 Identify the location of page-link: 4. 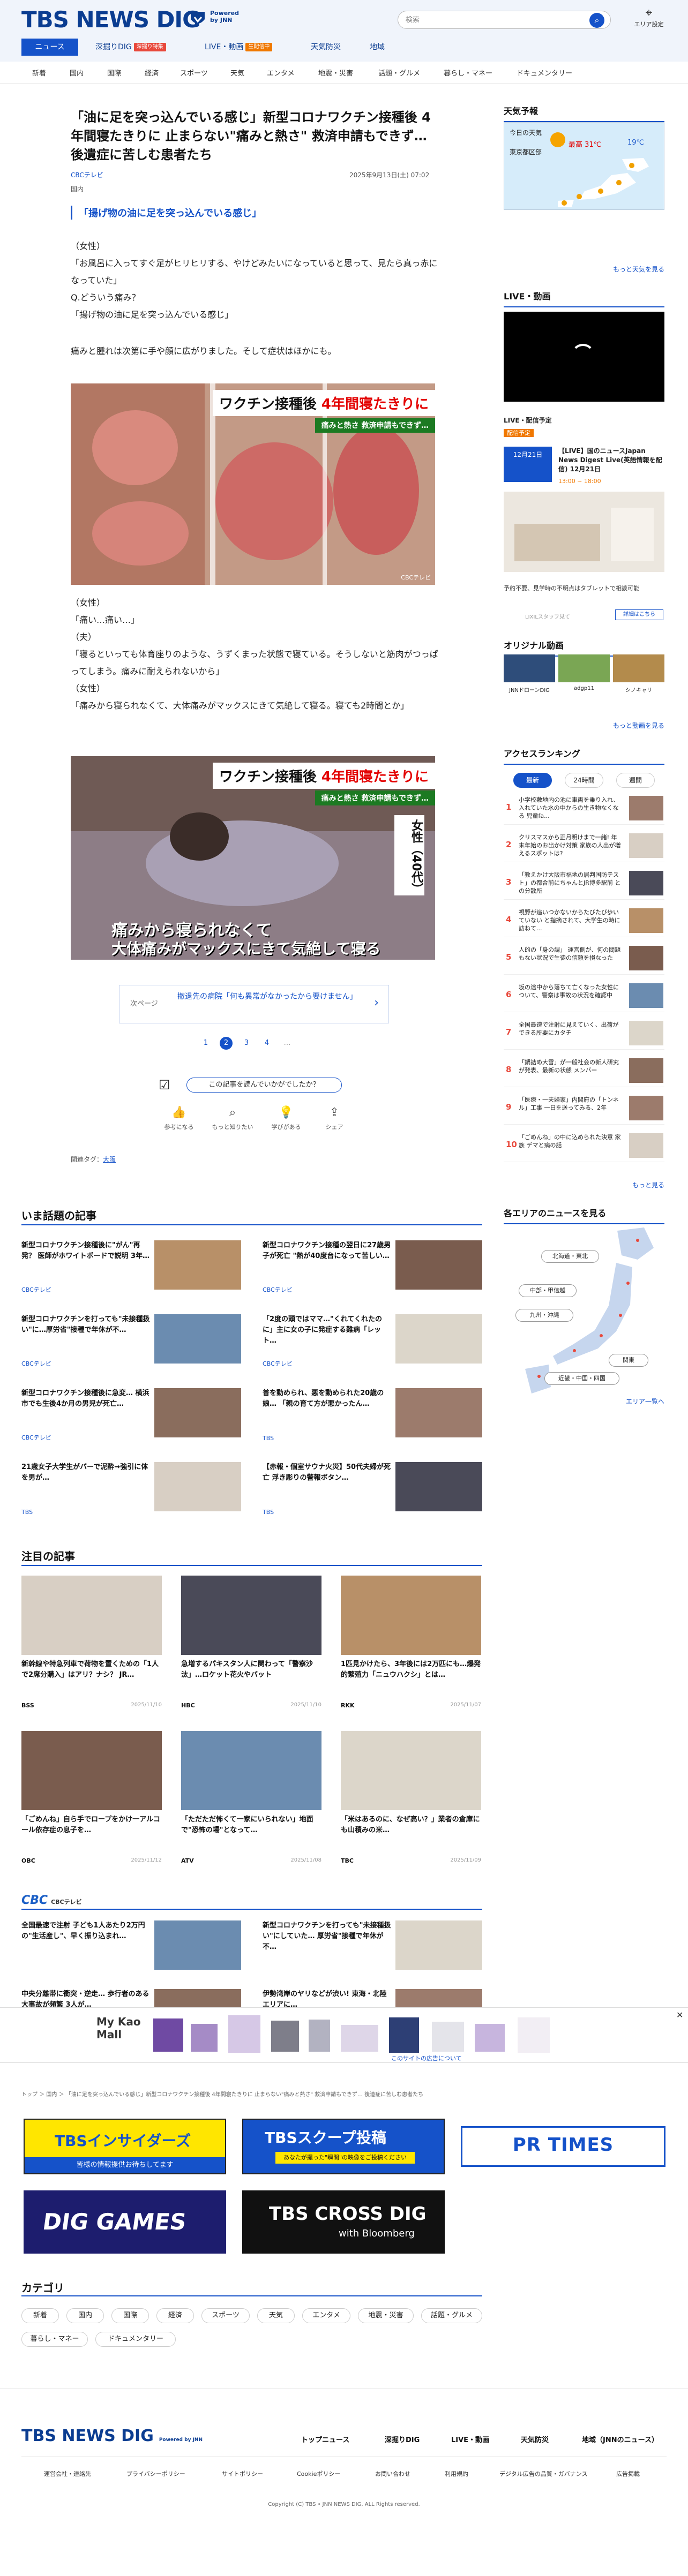
(266, 1043).